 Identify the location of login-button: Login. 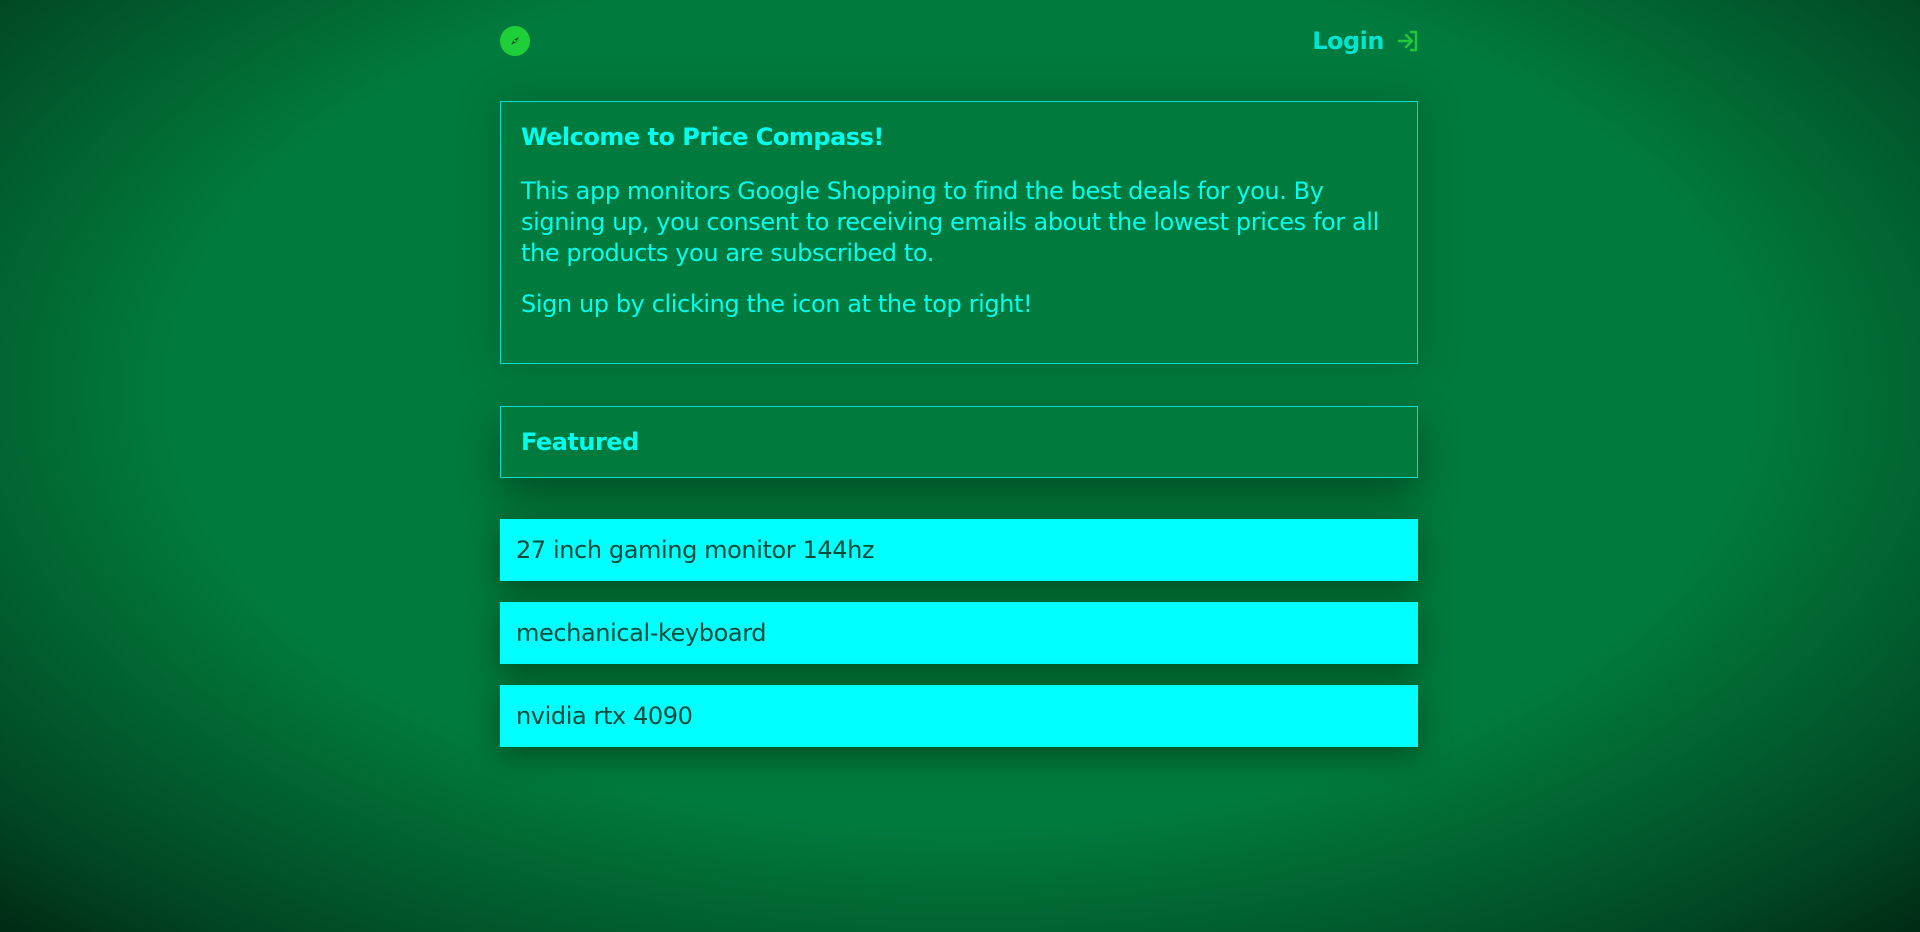
(1366, 41).